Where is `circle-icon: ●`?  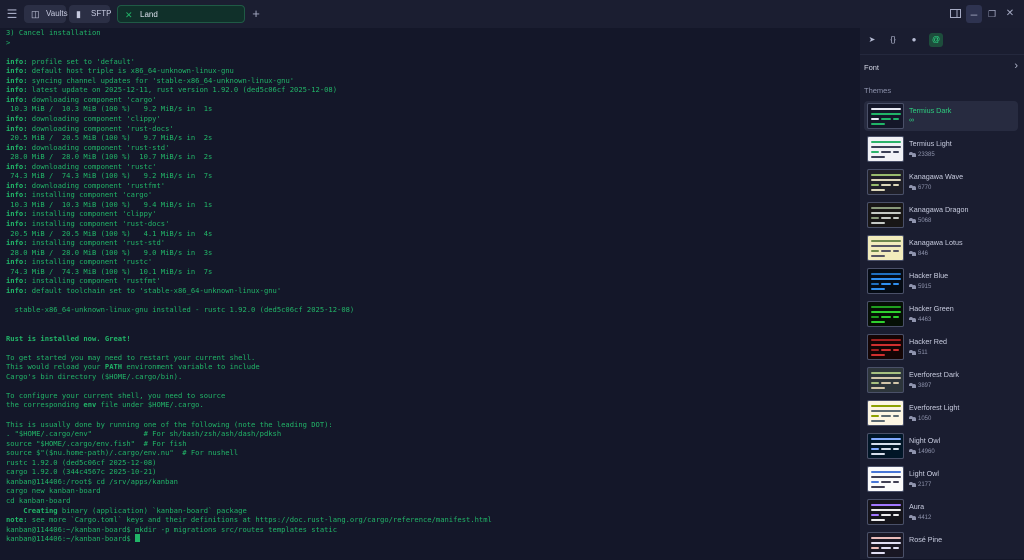 circle-icon: ● is located at coordinates (914, 40).